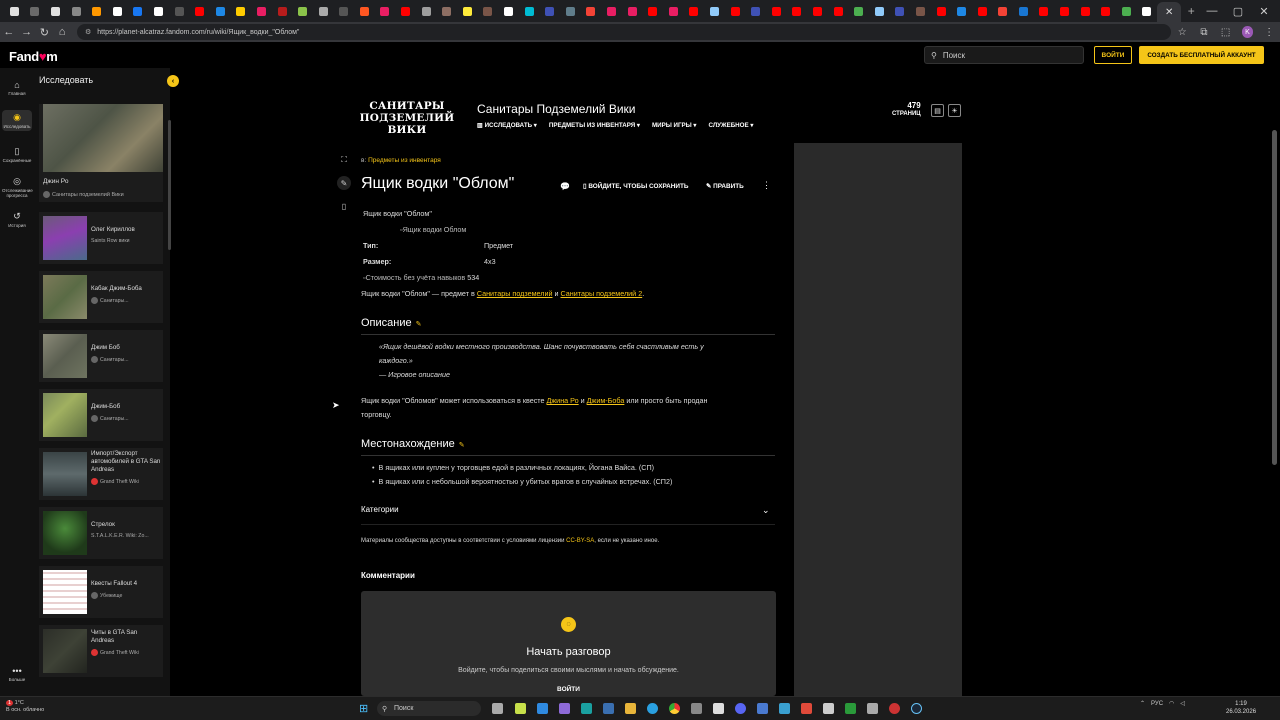 This screenshot has height=720, width=1280. I want to click on telegram-icon, so click(652, 708).